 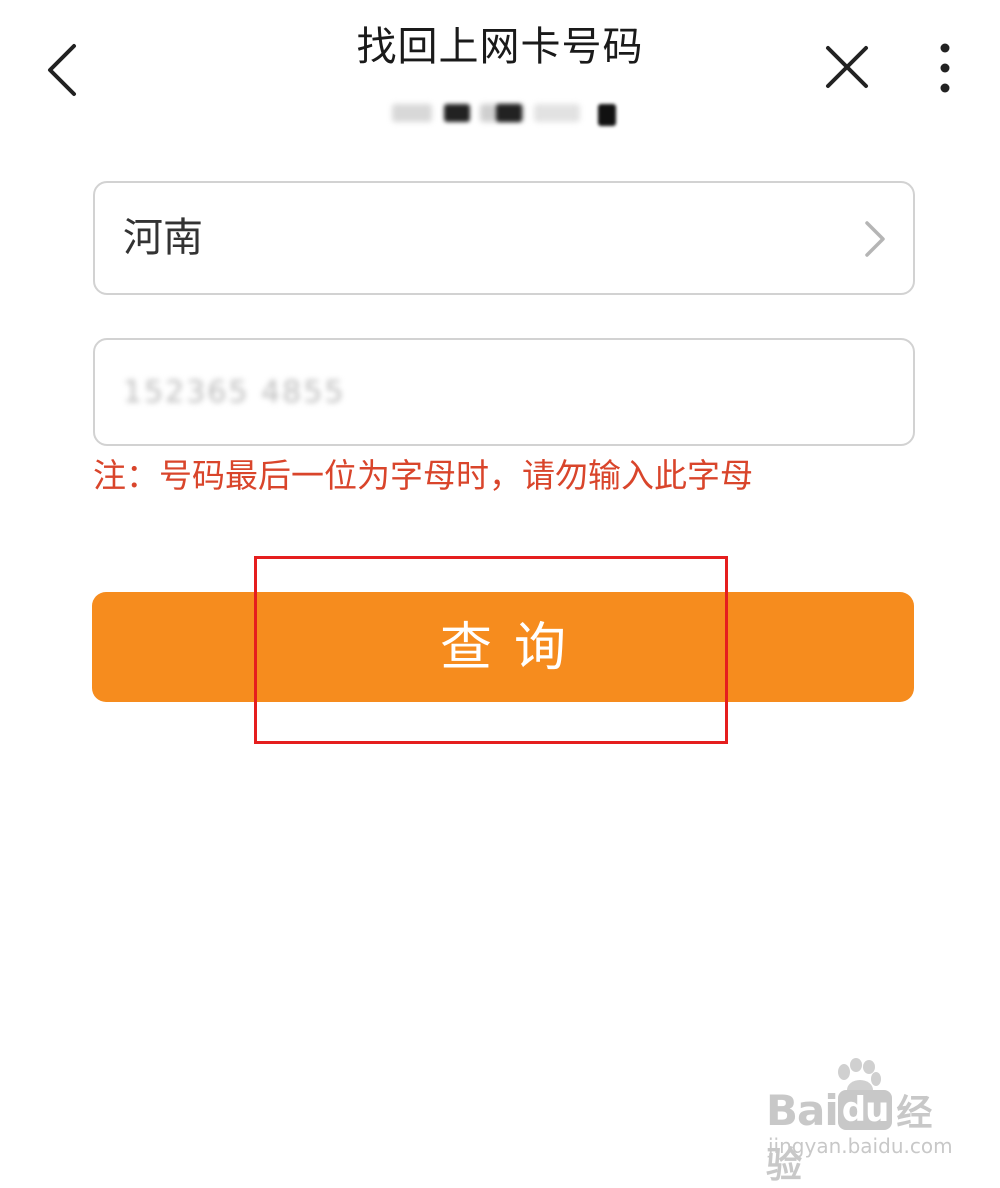 What do you see at coordinates (273, 392) in the screenshot?
I see `card-number-input` at bounding box center [273, 392].